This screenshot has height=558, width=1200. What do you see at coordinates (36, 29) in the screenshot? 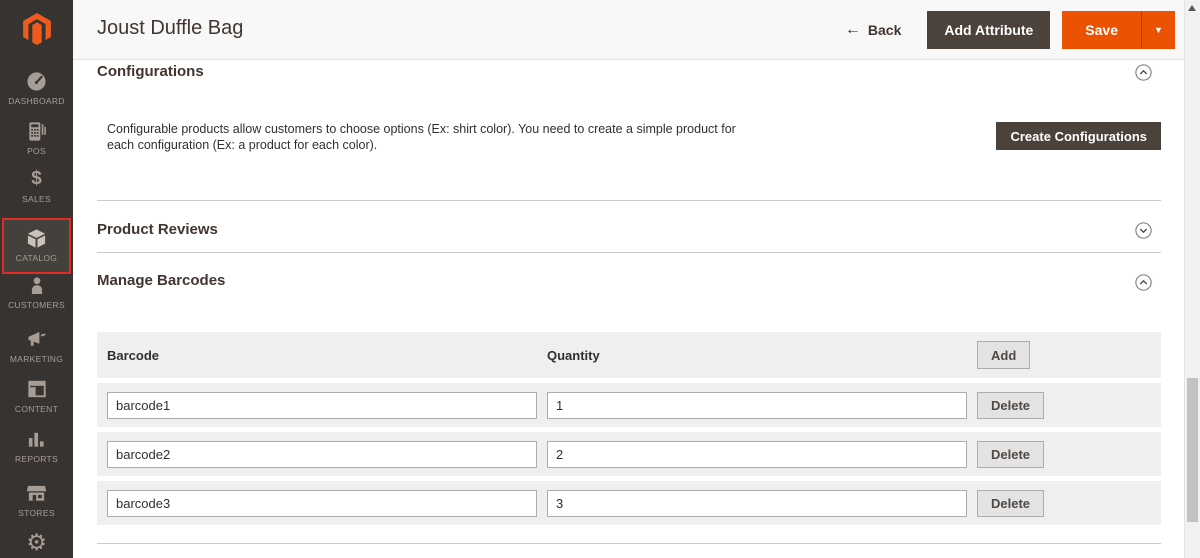
I see `magento-logo-icon` at bounding box center [36, 29].